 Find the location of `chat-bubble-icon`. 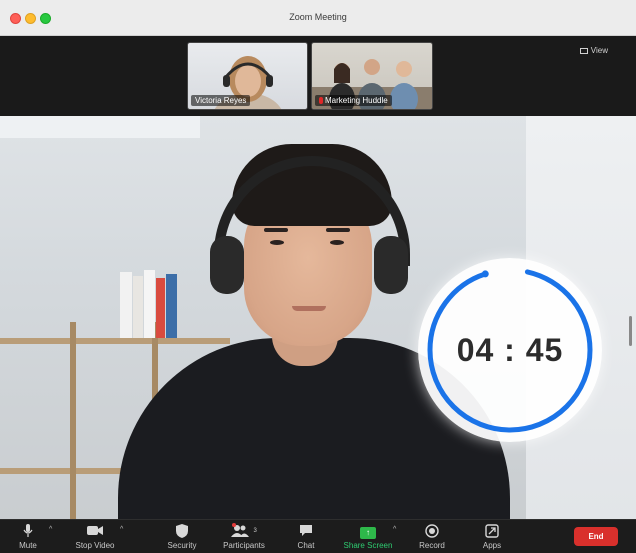

chat-bubble-icon is located at coordinates (306, 531).